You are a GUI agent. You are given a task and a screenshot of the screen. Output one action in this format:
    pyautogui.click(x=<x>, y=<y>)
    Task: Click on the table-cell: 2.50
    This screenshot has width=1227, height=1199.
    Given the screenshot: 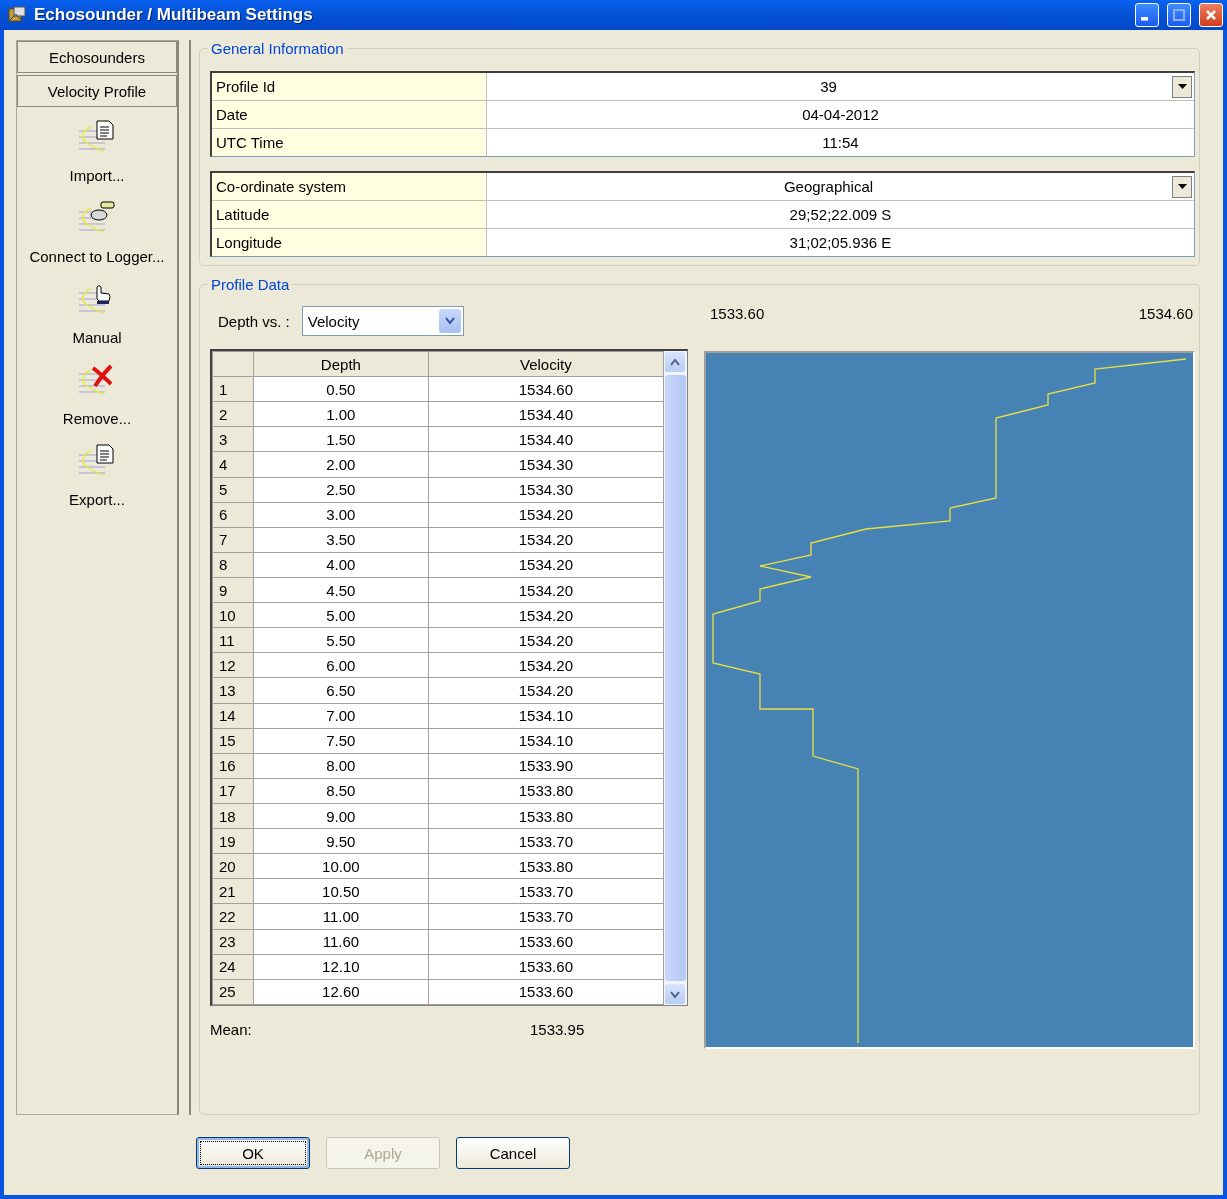 What is the action you would take?
    pyautogui.click(x=341, y=490)
    